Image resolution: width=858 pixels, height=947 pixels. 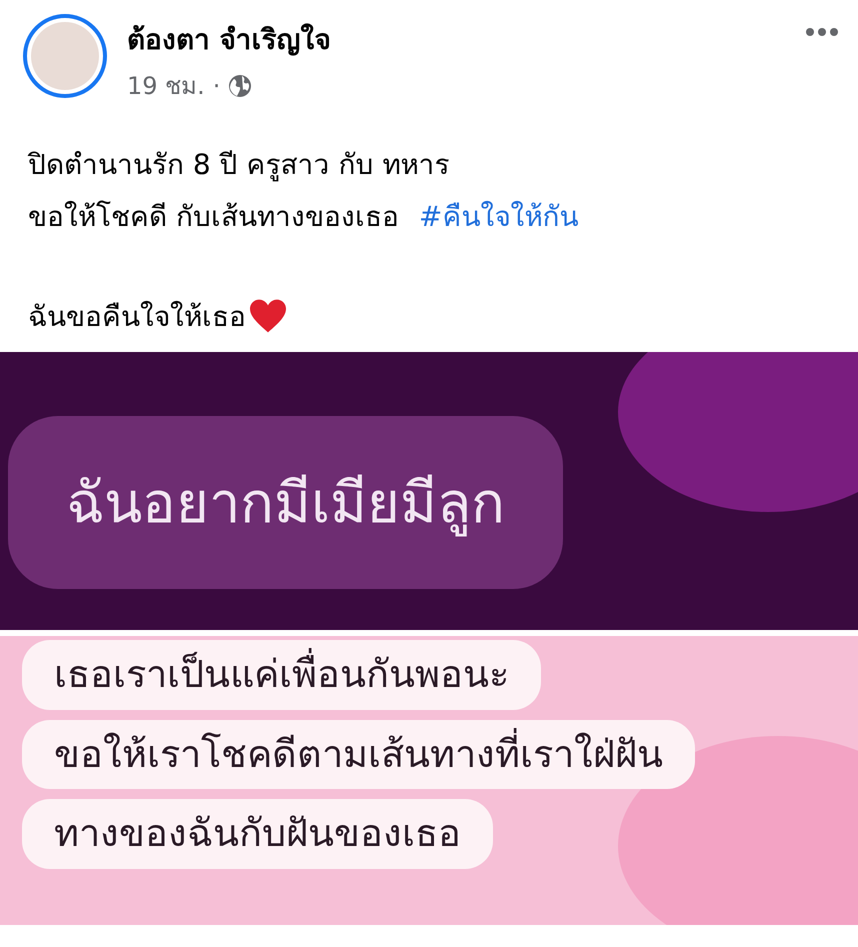 What do you see at coordinates (456, 40) in the screenshot?
I see `author-name: ต้องตา จำเริญใจ` at bounding box center [456, 40].